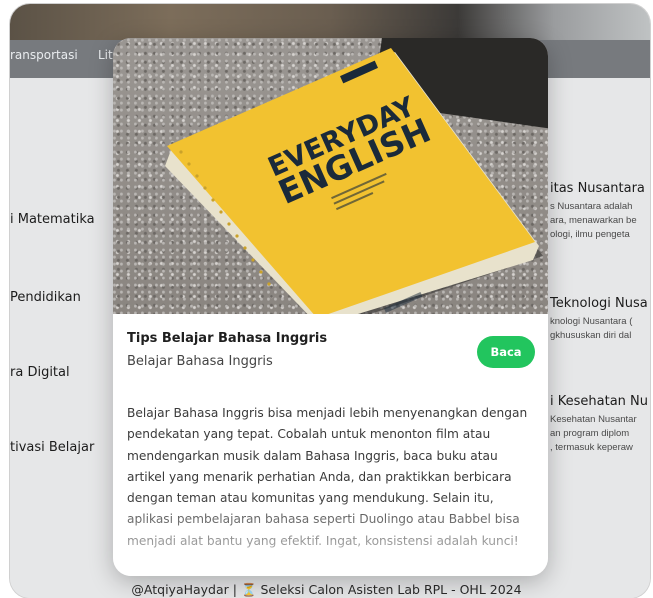  What do you see at coordinates (52, 219) in the screenshot?
I see `left-item-matematika: i Matematika` at bounding box center [52, 219].